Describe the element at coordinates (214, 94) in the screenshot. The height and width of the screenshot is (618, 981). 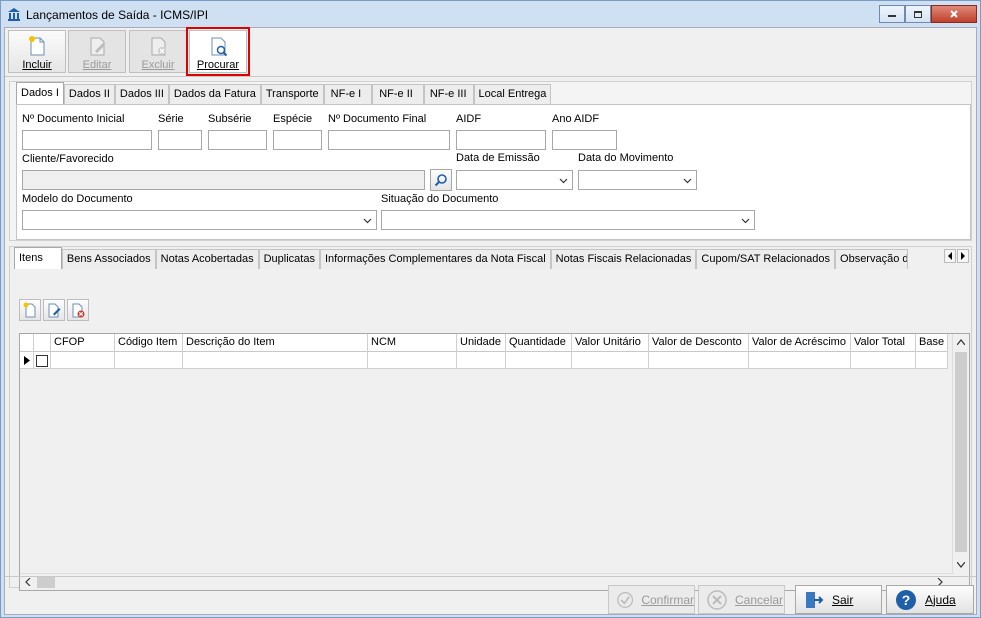
I see `tab-dados-fatura: Dados da Fatura` at that location.